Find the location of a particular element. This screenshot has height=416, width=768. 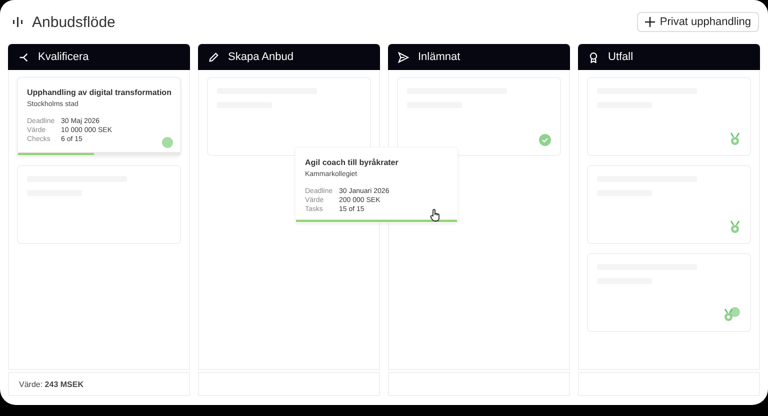

column-header: Utfall is located at coordinates (669, 57).